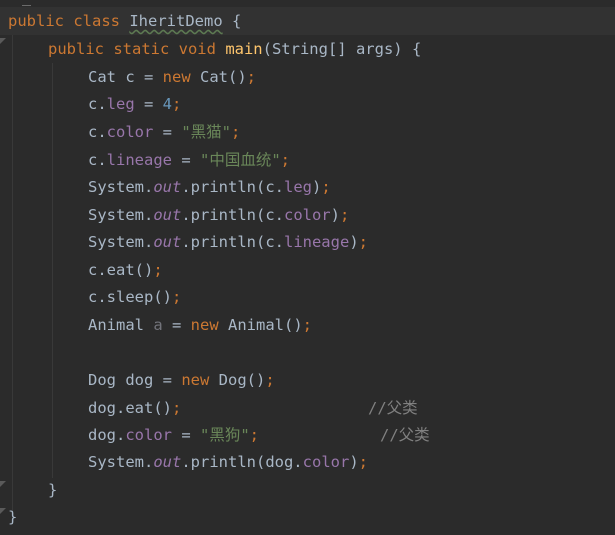 This screenshot has height=535, width=615. What do you see at coordinates (121, 325) in the screenshot?
I see `code-text: Animal` at bounding box center [121, 325].